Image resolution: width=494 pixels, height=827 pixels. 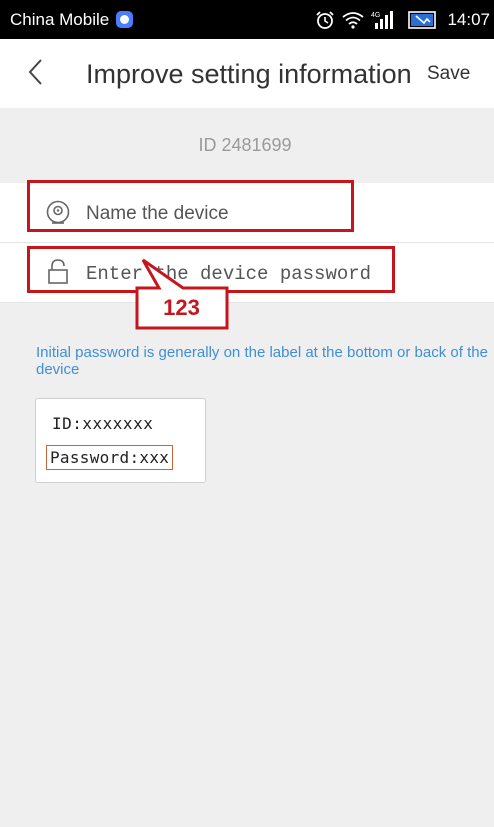 I want to click on device-password-row, so click(x=247, y=273).